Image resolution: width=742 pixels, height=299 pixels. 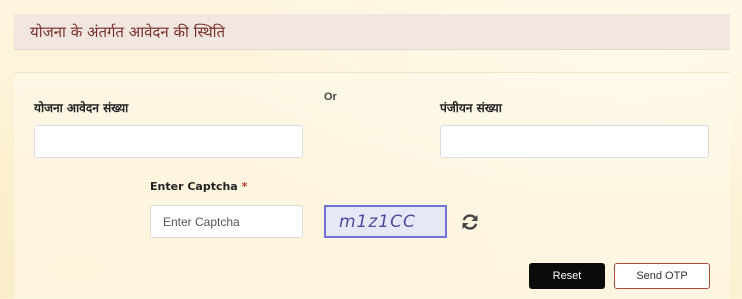 I want to click on registration-number-input, so click(x=574, y=141).